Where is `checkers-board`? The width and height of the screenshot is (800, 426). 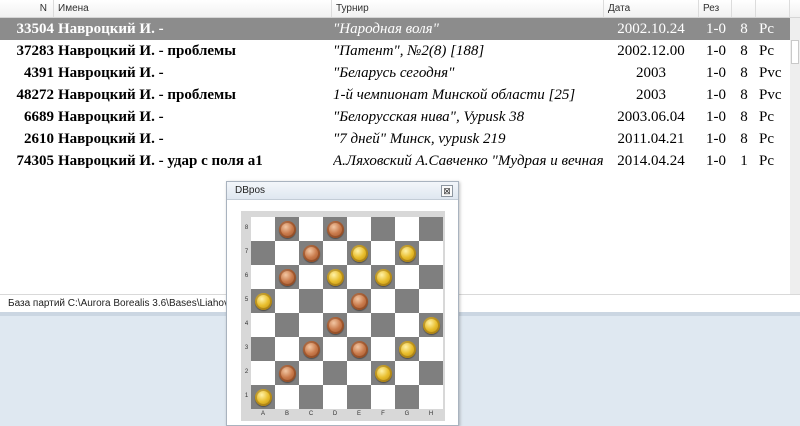 checkers-board is located at coordinates (347, 313).